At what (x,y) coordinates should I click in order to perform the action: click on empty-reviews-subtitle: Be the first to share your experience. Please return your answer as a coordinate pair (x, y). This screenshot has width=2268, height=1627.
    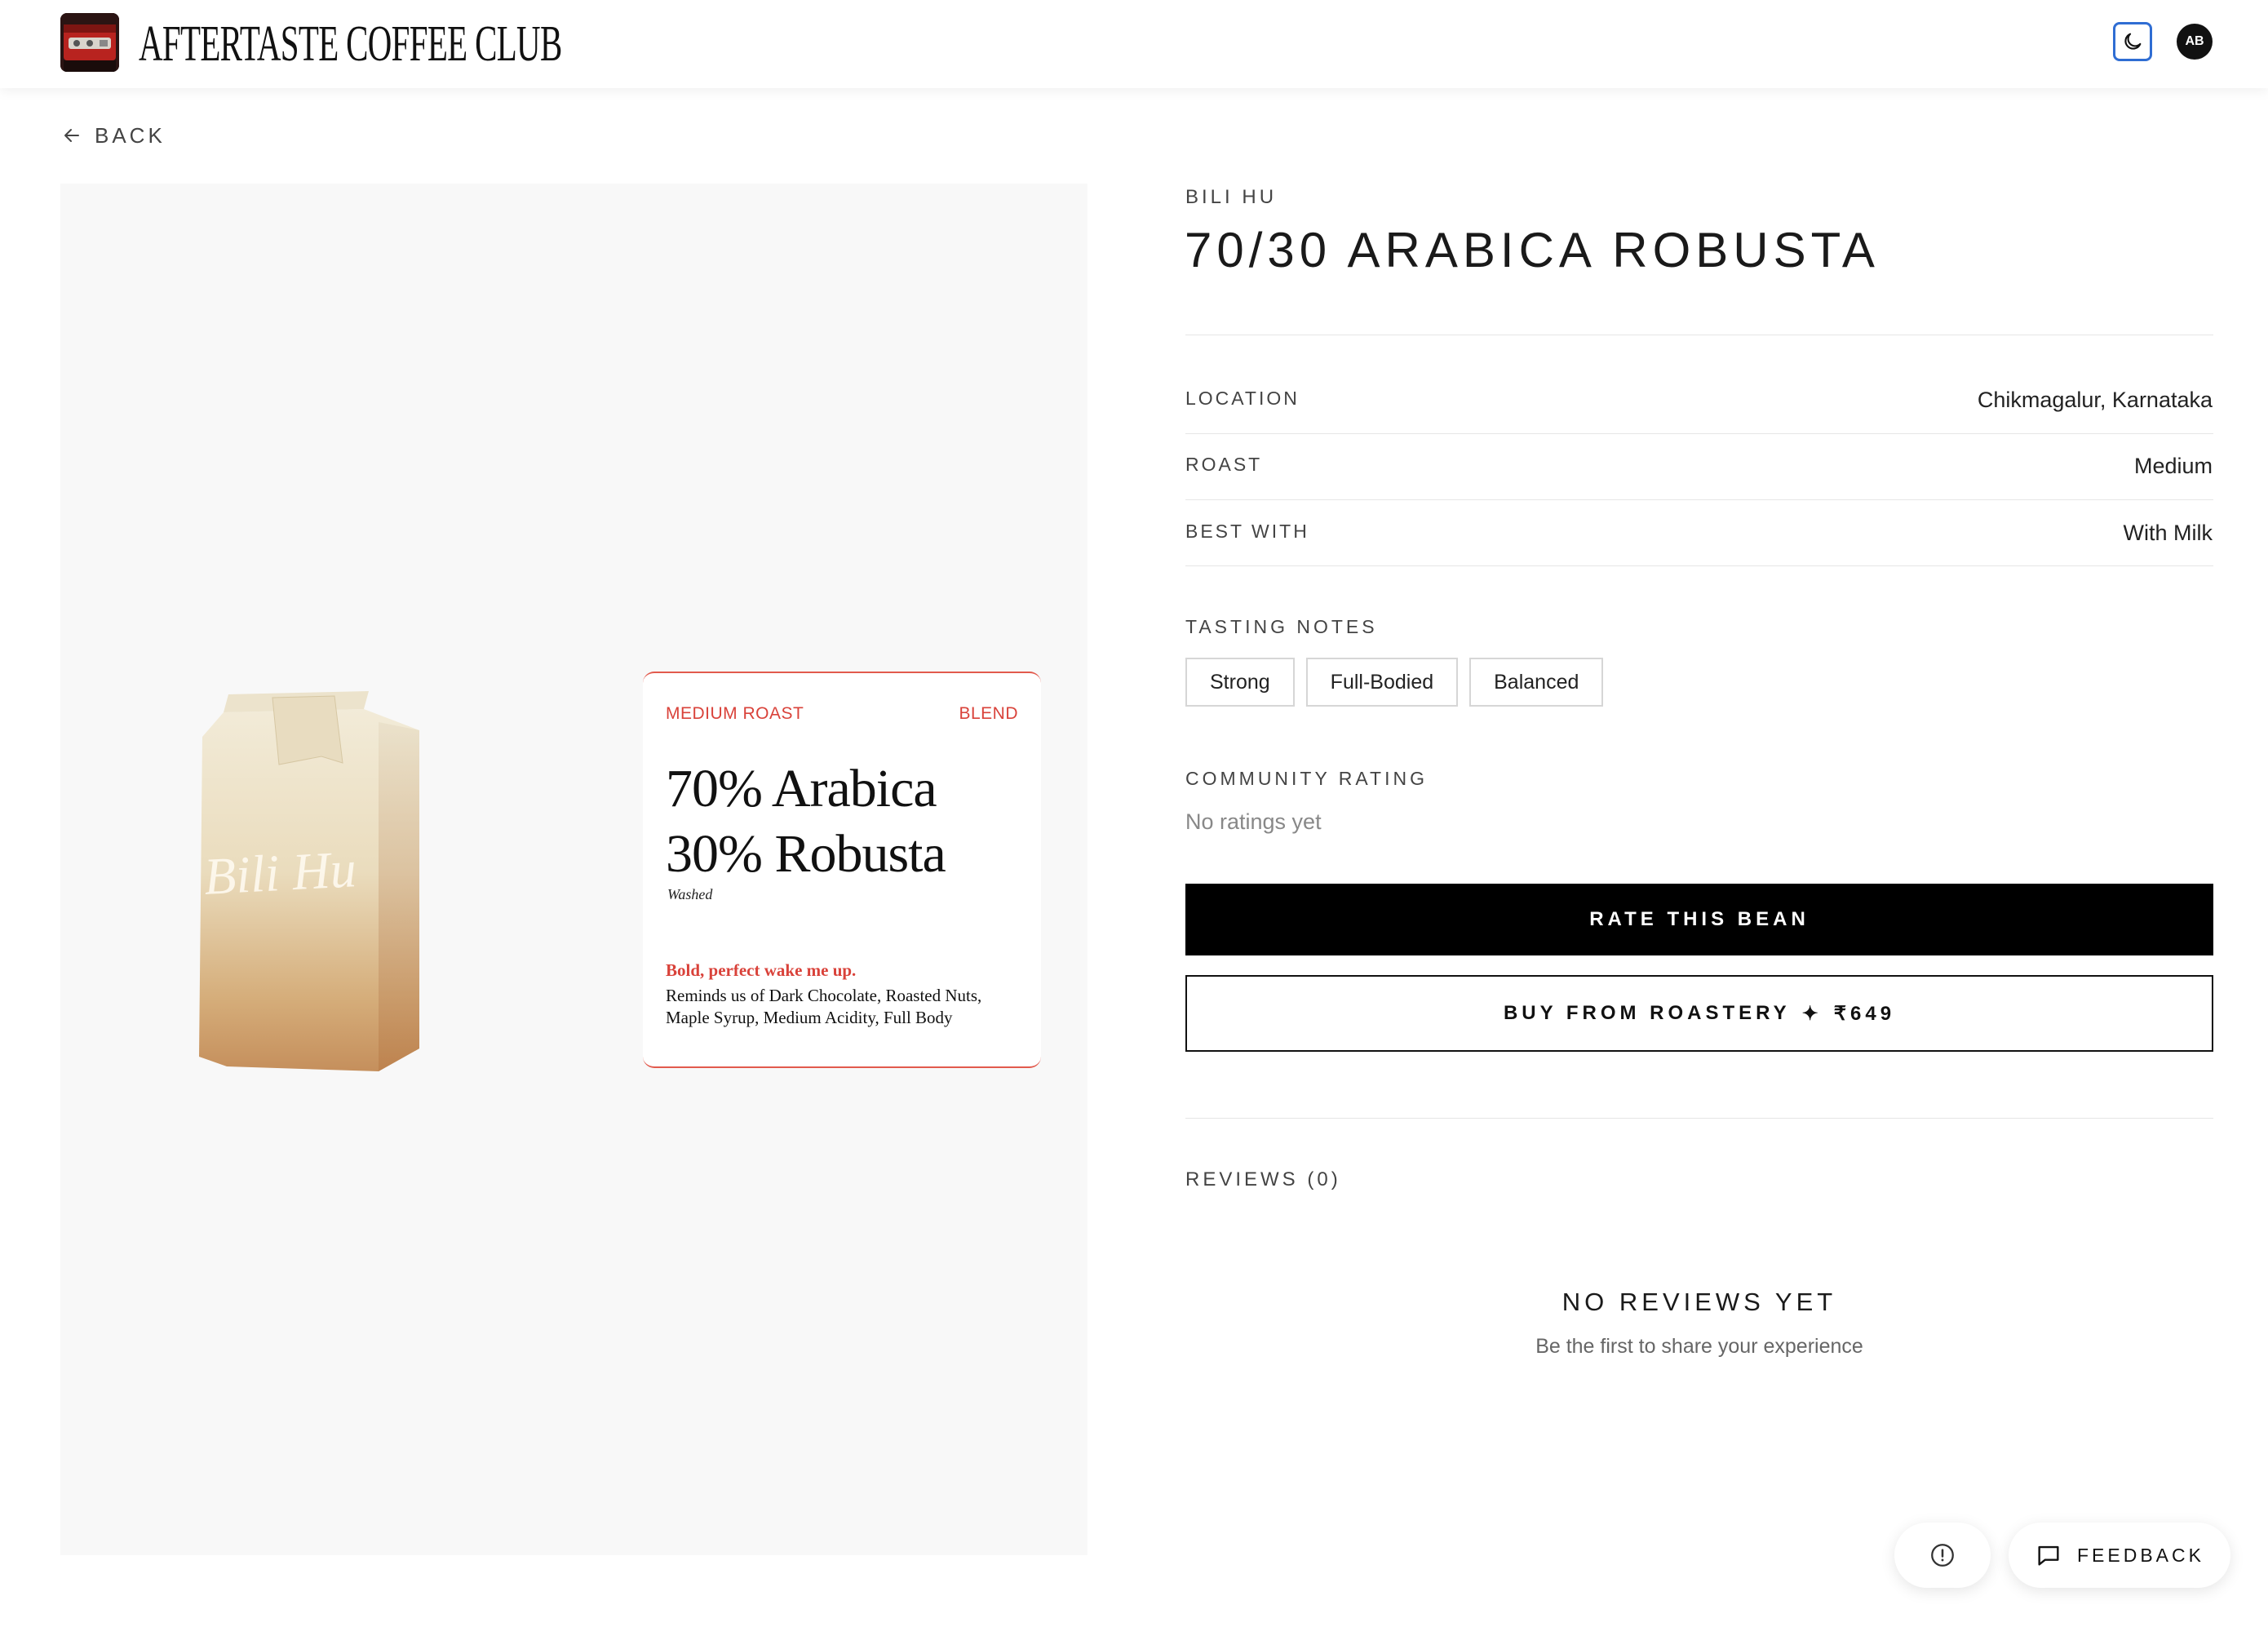
    Looking at the image, I should click on (1699, 1347).